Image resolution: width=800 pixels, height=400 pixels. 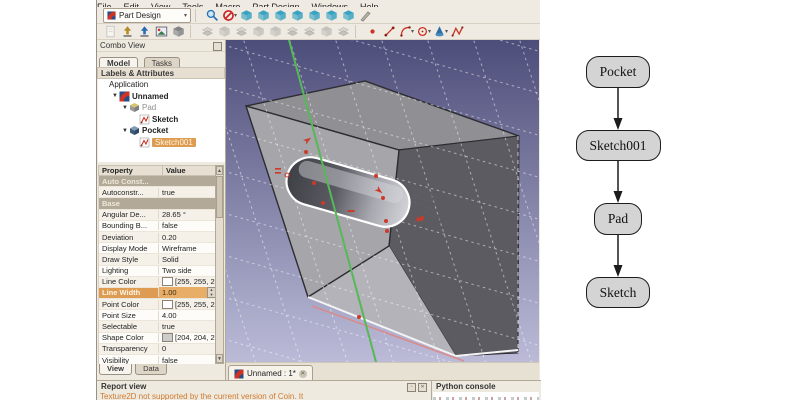 What do you see at coordinates (111, 15) in the screenshot?
I see `freecad-logo-icon` at bounding box center [111, 15].